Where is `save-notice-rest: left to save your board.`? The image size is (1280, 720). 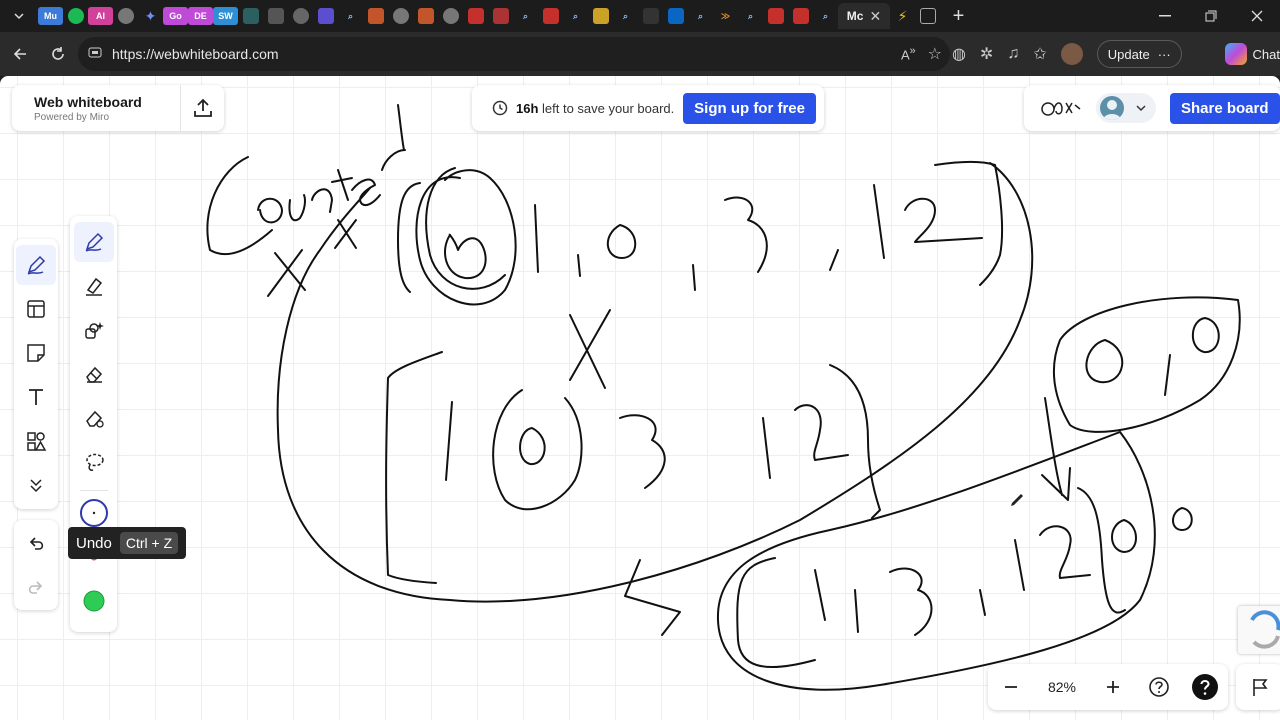
save-notice-rest: left to save your board. is located at coordinates (606, 108).